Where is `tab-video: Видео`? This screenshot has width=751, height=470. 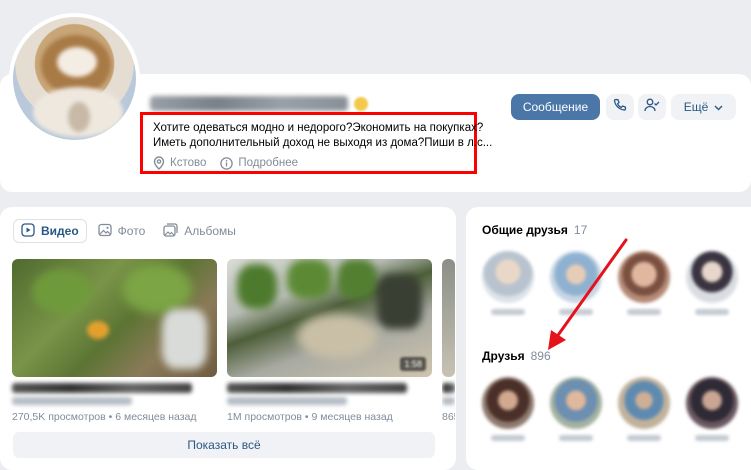
tab-video: Видео is located at coordinates (50, 231).